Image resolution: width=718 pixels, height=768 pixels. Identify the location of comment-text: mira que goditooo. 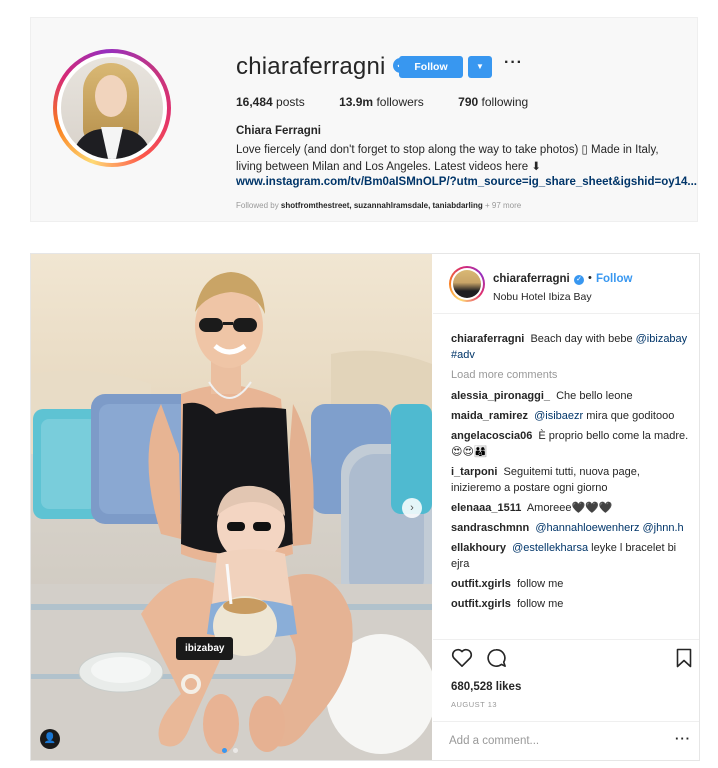
(630, 416).